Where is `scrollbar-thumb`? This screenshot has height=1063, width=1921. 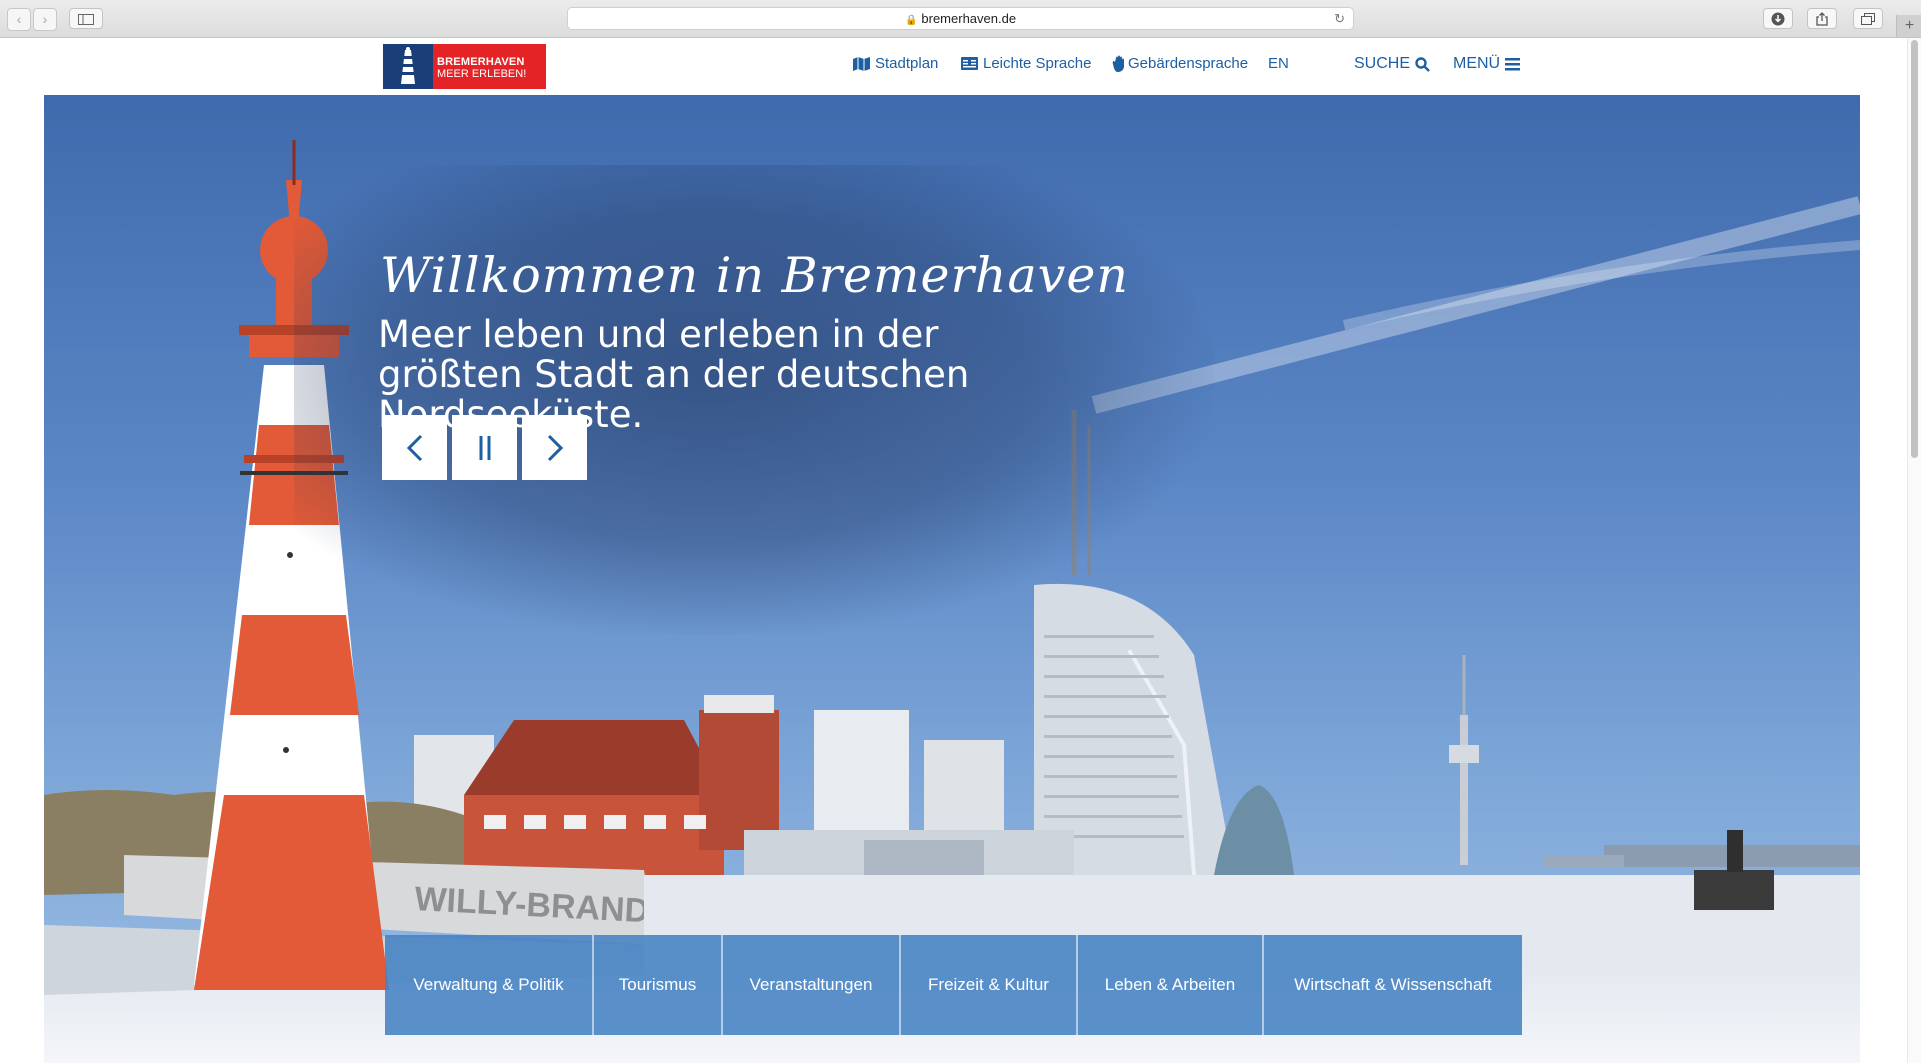
scrollbar-thumb is located at coordinates (1914, 249).